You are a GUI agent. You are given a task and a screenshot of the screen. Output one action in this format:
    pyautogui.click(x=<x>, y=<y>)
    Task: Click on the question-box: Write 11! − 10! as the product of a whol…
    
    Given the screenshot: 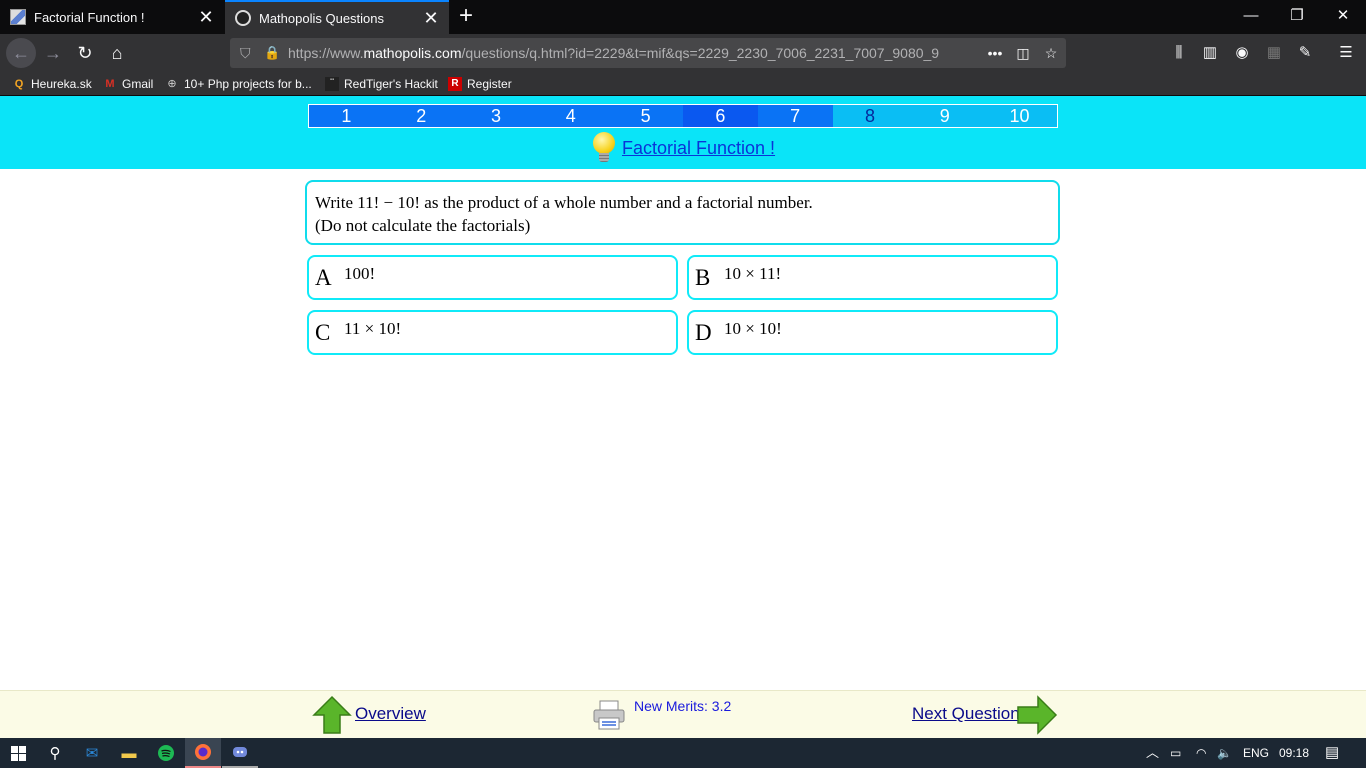 What is the action you would take?
    pyautogui.click(x=682, y=212)
    